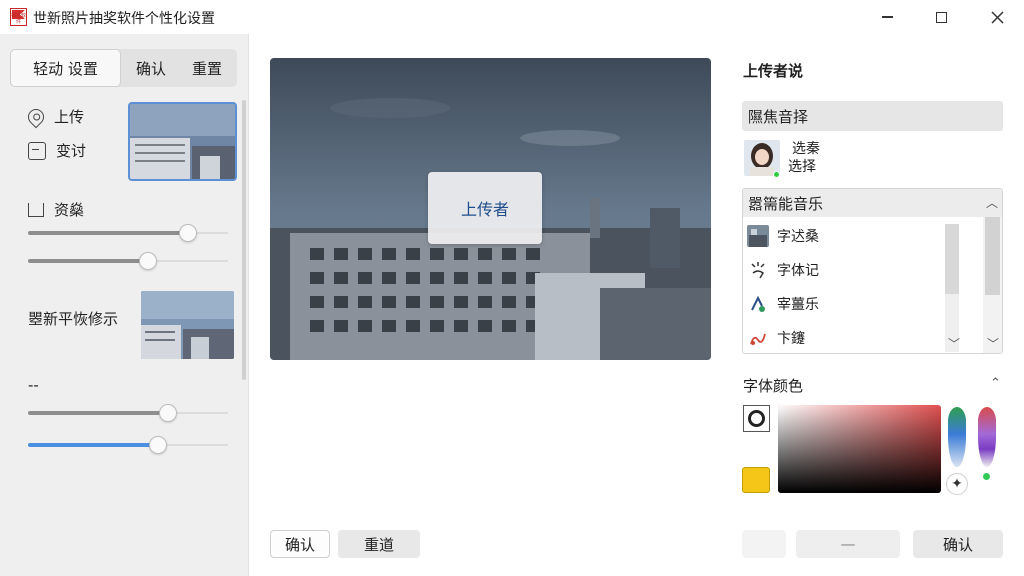 This screenshot has width=1024, height=576. I want to click on background-label: 瞾新平恢修示, so click(73, 319).